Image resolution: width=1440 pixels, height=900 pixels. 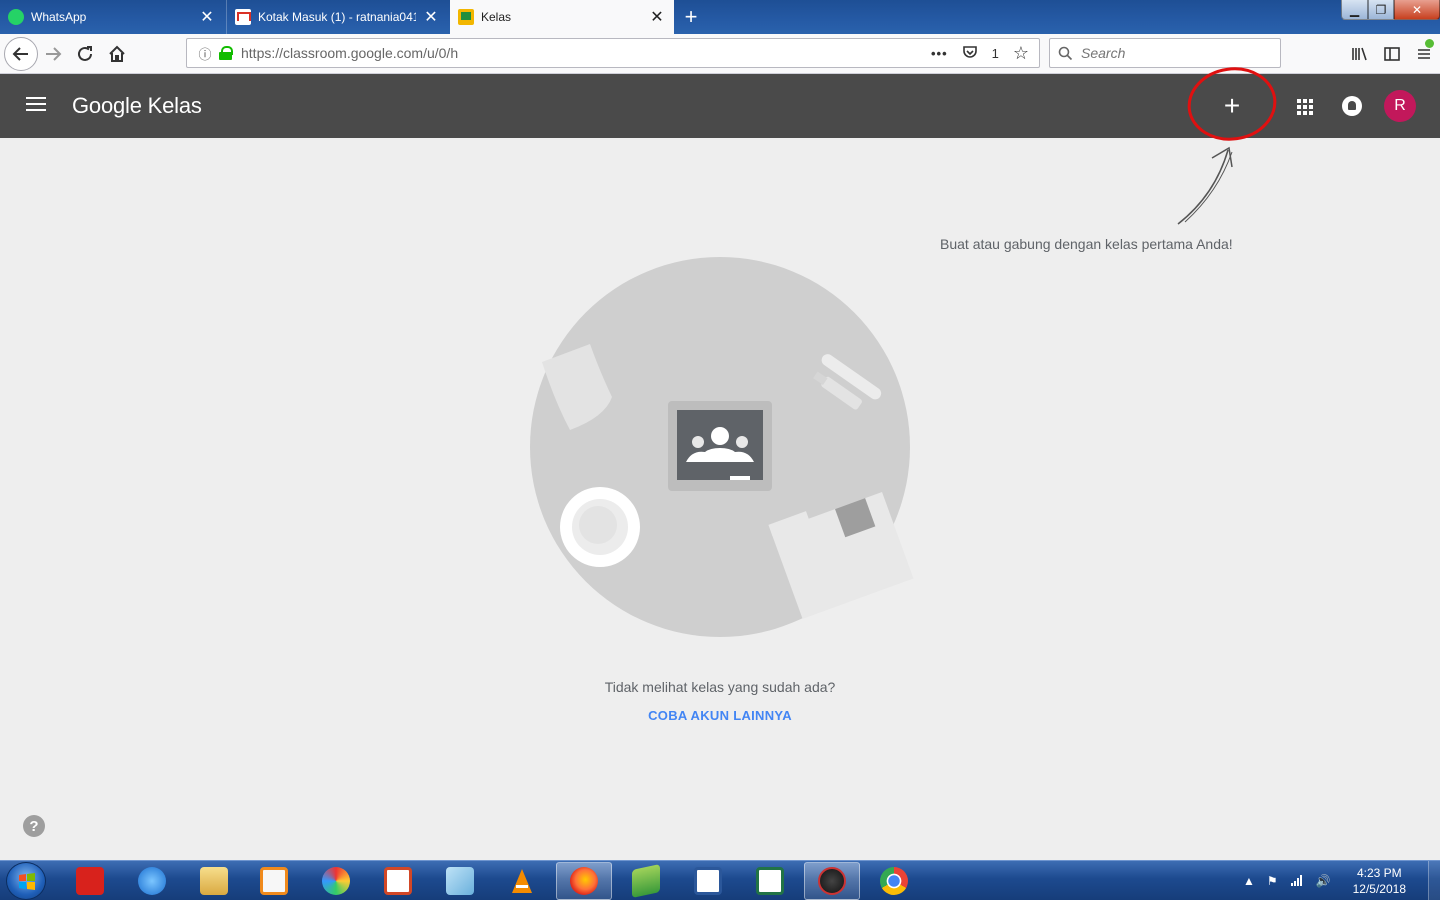 I want to click on taskbar-firefox, so click(x=584, y=881).